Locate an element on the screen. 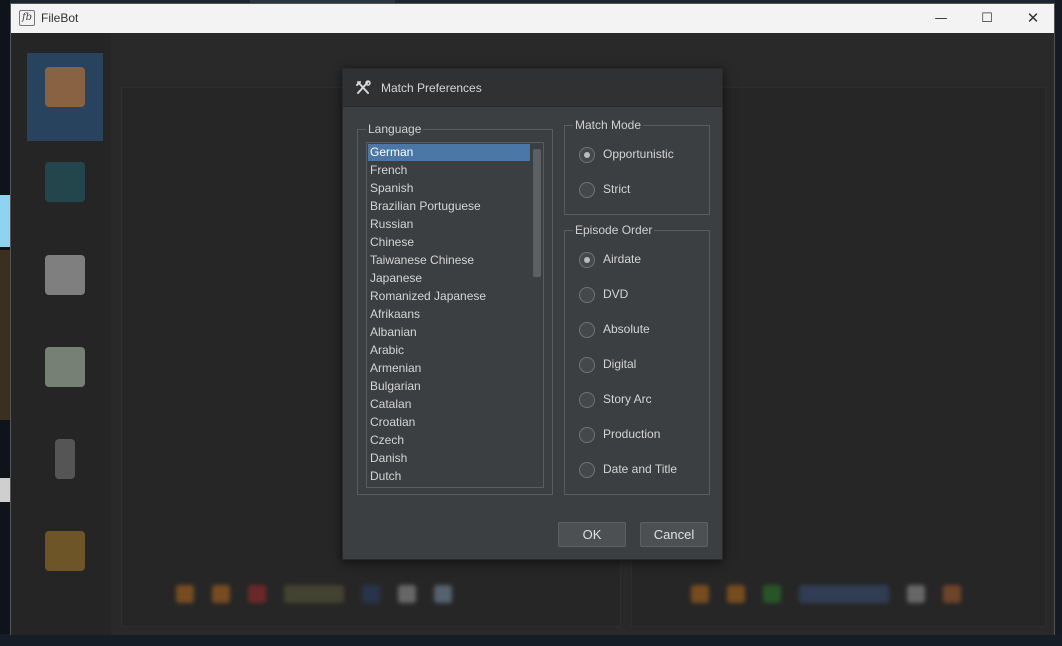  language-option: Brazilian Portuguese is located at coordinates (449, 206).